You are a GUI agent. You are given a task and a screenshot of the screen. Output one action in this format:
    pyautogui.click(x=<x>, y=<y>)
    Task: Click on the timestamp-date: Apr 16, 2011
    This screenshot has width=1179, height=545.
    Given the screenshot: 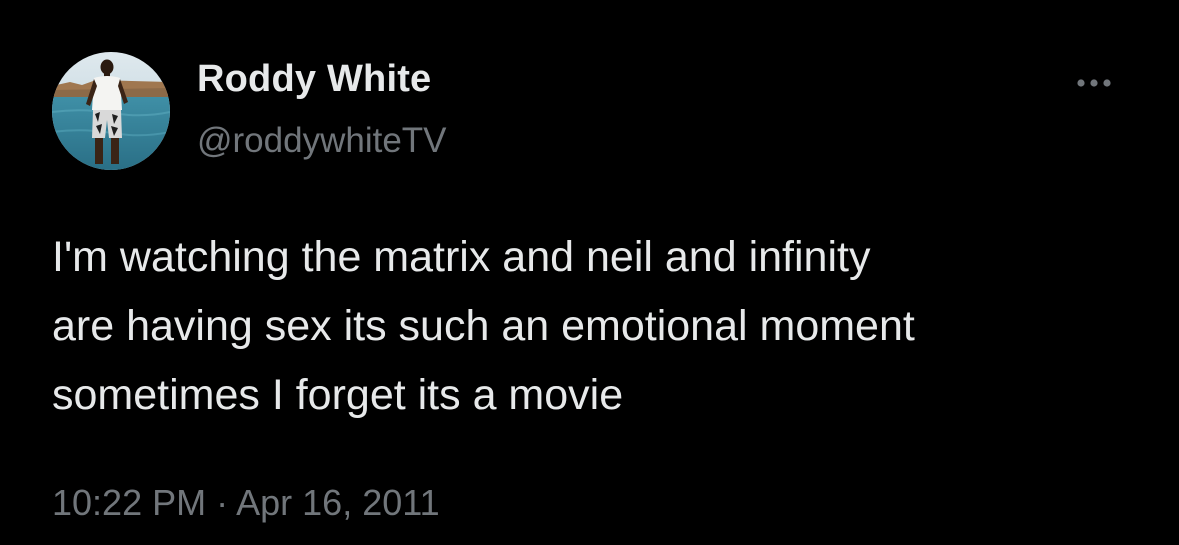 What is the action you would take?
    pyautogui.click(x=337, y=502)
    